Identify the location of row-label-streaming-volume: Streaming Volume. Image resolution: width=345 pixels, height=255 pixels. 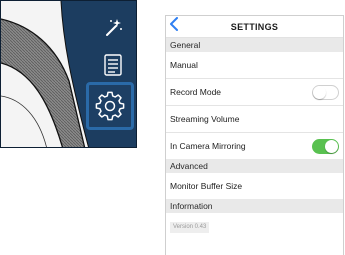
(205, 119).